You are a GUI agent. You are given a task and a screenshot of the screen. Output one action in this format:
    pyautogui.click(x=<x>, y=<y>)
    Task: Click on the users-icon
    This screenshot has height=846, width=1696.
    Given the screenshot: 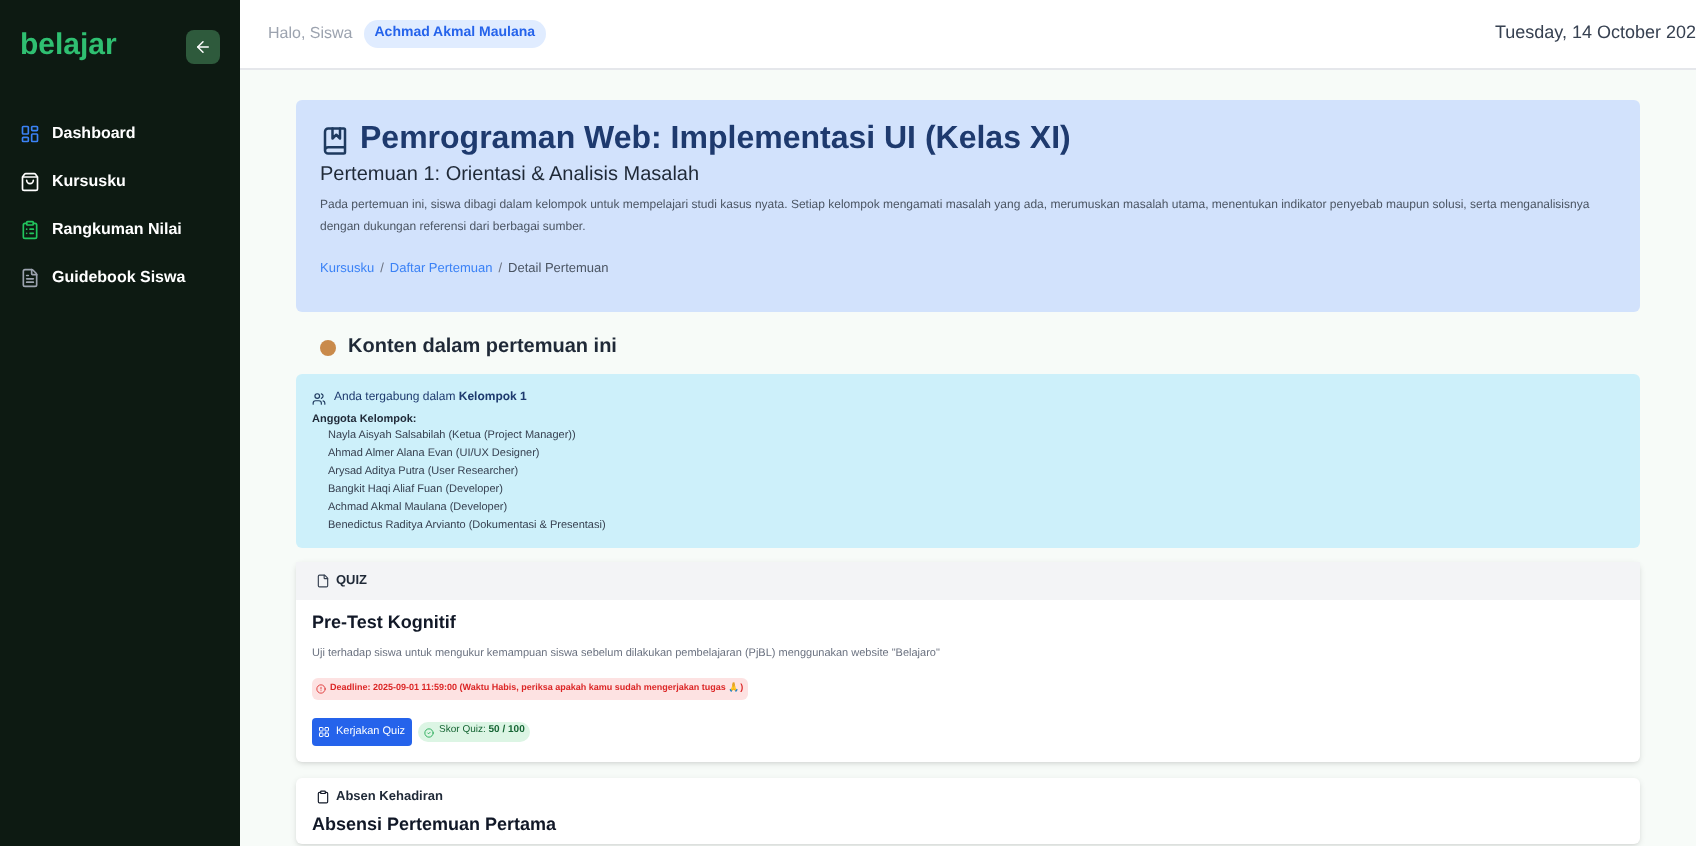 What is the action you would take?
    pyautogui.click(x=319, y=399)
    